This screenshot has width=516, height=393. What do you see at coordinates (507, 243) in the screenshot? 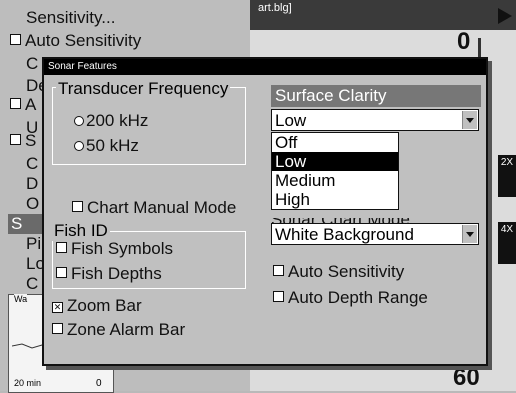
I see `zoom-4x-badge: 4X` at bounding box center [507, 243].